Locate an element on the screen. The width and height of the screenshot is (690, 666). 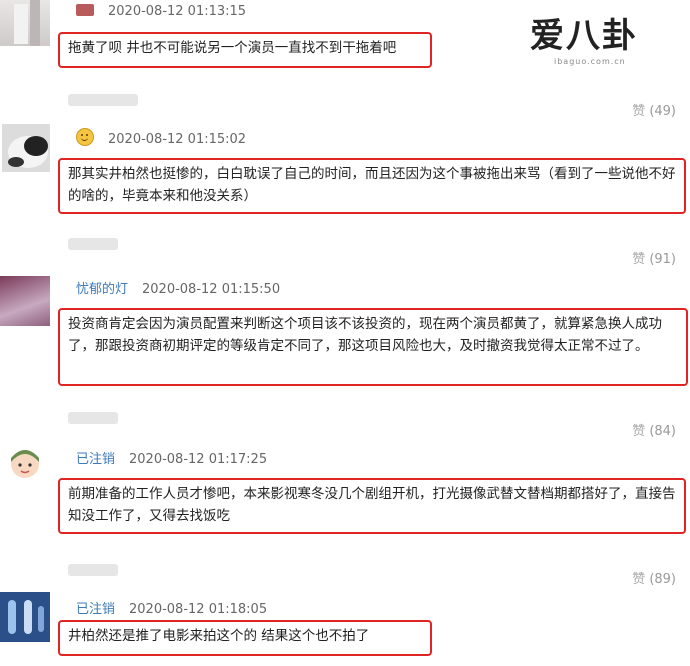
like-button: 赞 (89) is located at coordinates (654, 577).